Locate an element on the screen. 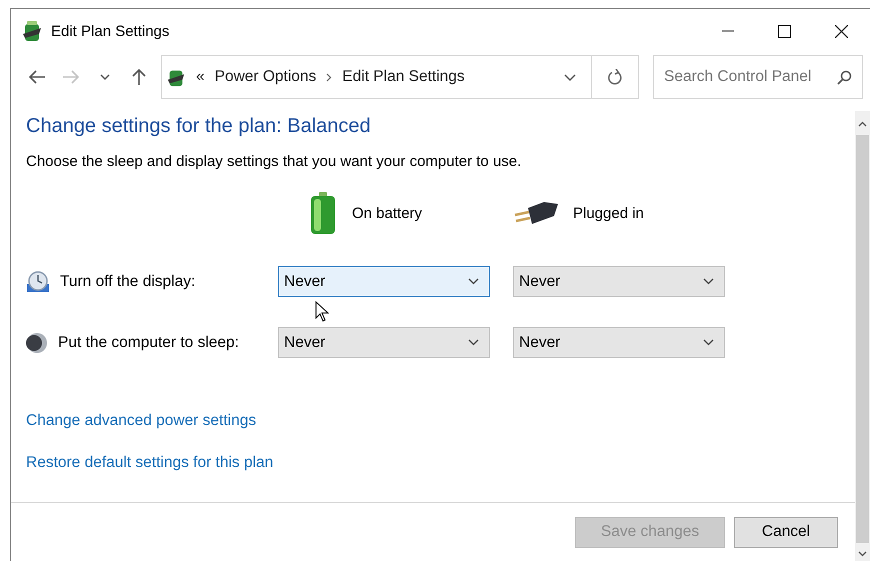 Image resolution: width=870 pixels, height=561 pixels. maximize-icon is located at coordinates (784, 31).